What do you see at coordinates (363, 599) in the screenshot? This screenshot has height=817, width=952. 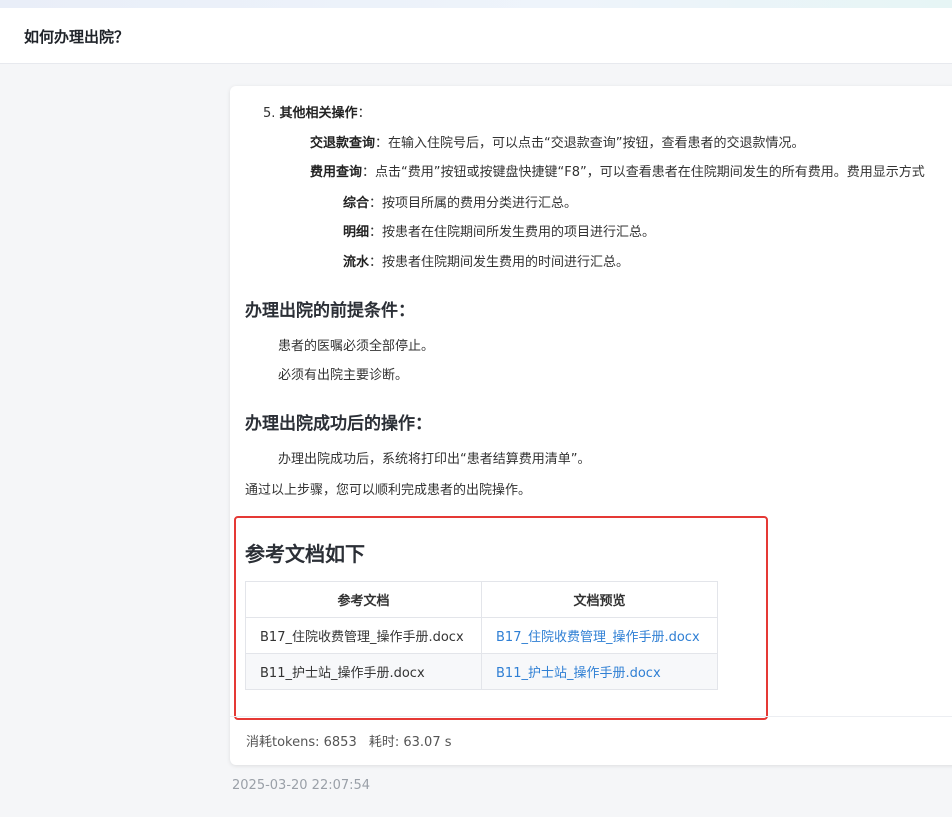 I see `column-header: 参考文档` at bounding box center [363, 599].